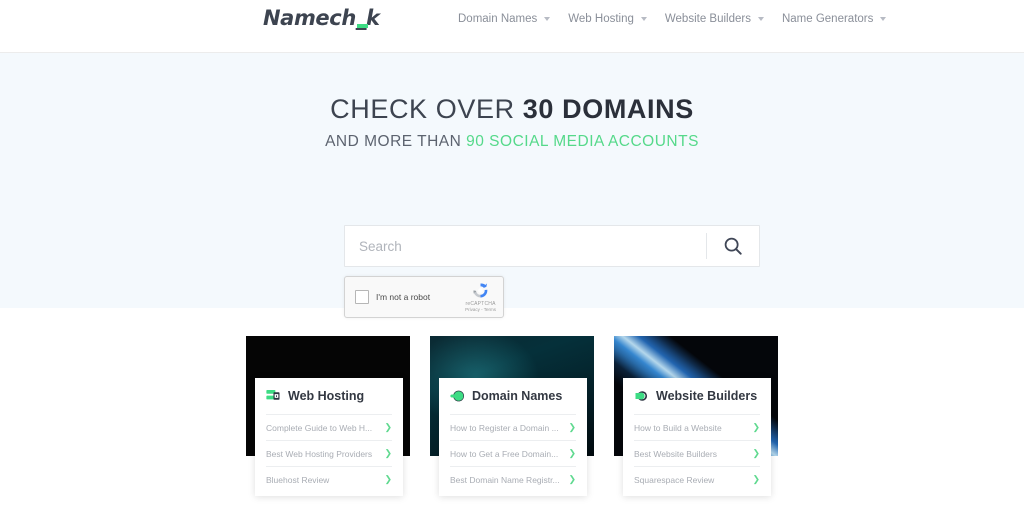 This screenshot has height=514, width=1024. I want to click on card-link-label: Best Web Hosting Providers, so click(319, 453).